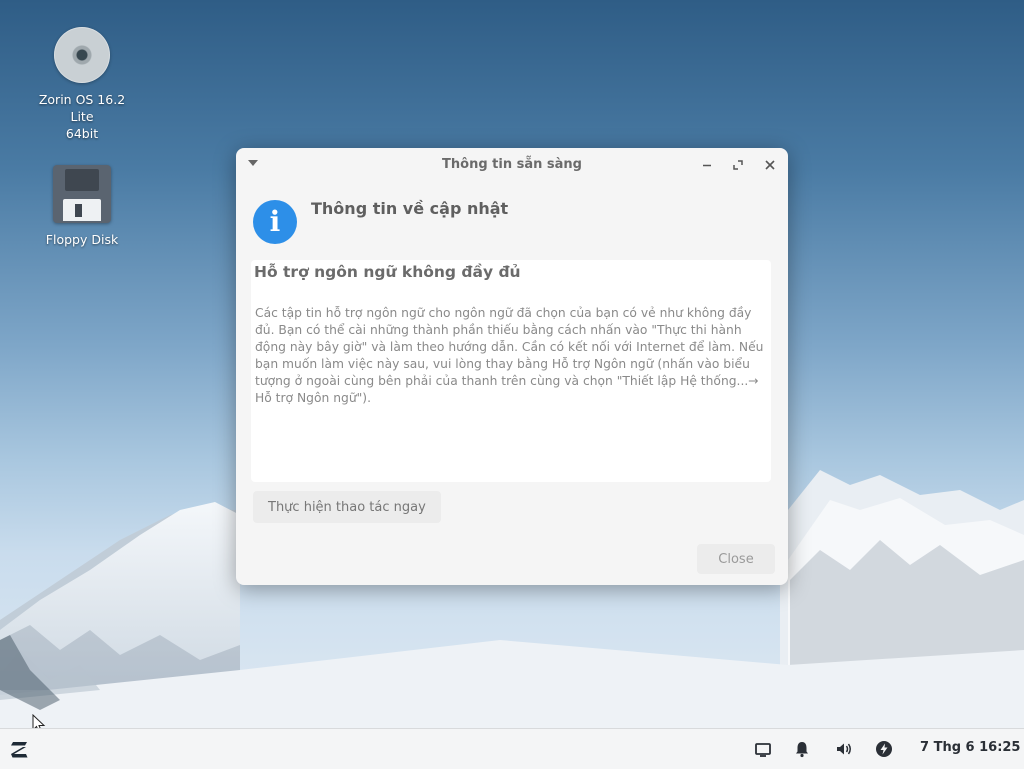  What do you see at coordinates (387, 272) in the screenshot?
I see `section-title: Hỗ trợ ngôn ngữ không đầy đủ` at bounding box center [387, 272].